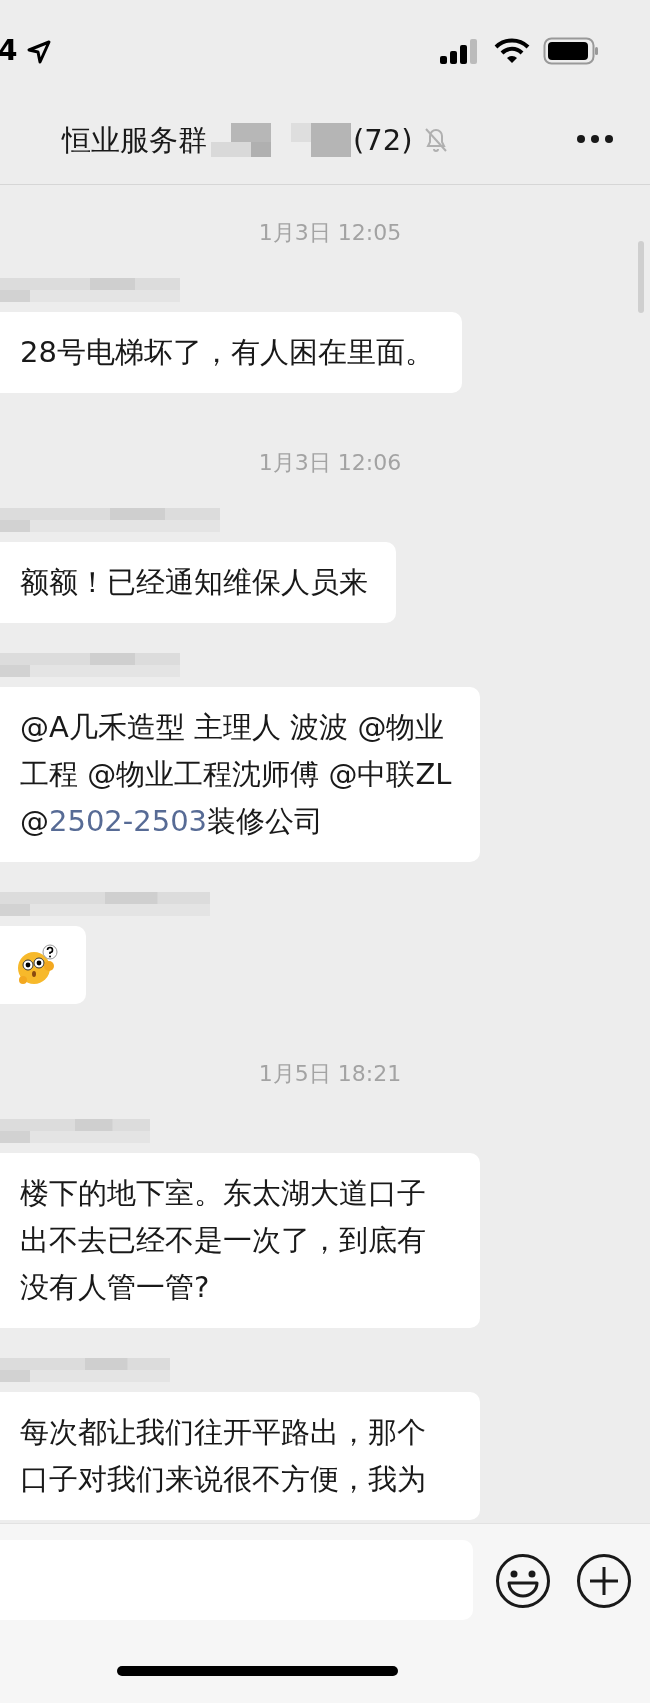 The height and width of the screenshot is (1703, 650). What do you see at coordinates (330, 1074) in the screenshot?
I see `timestamp: 1月5日 18:21` at bounding box center [330, 1074].